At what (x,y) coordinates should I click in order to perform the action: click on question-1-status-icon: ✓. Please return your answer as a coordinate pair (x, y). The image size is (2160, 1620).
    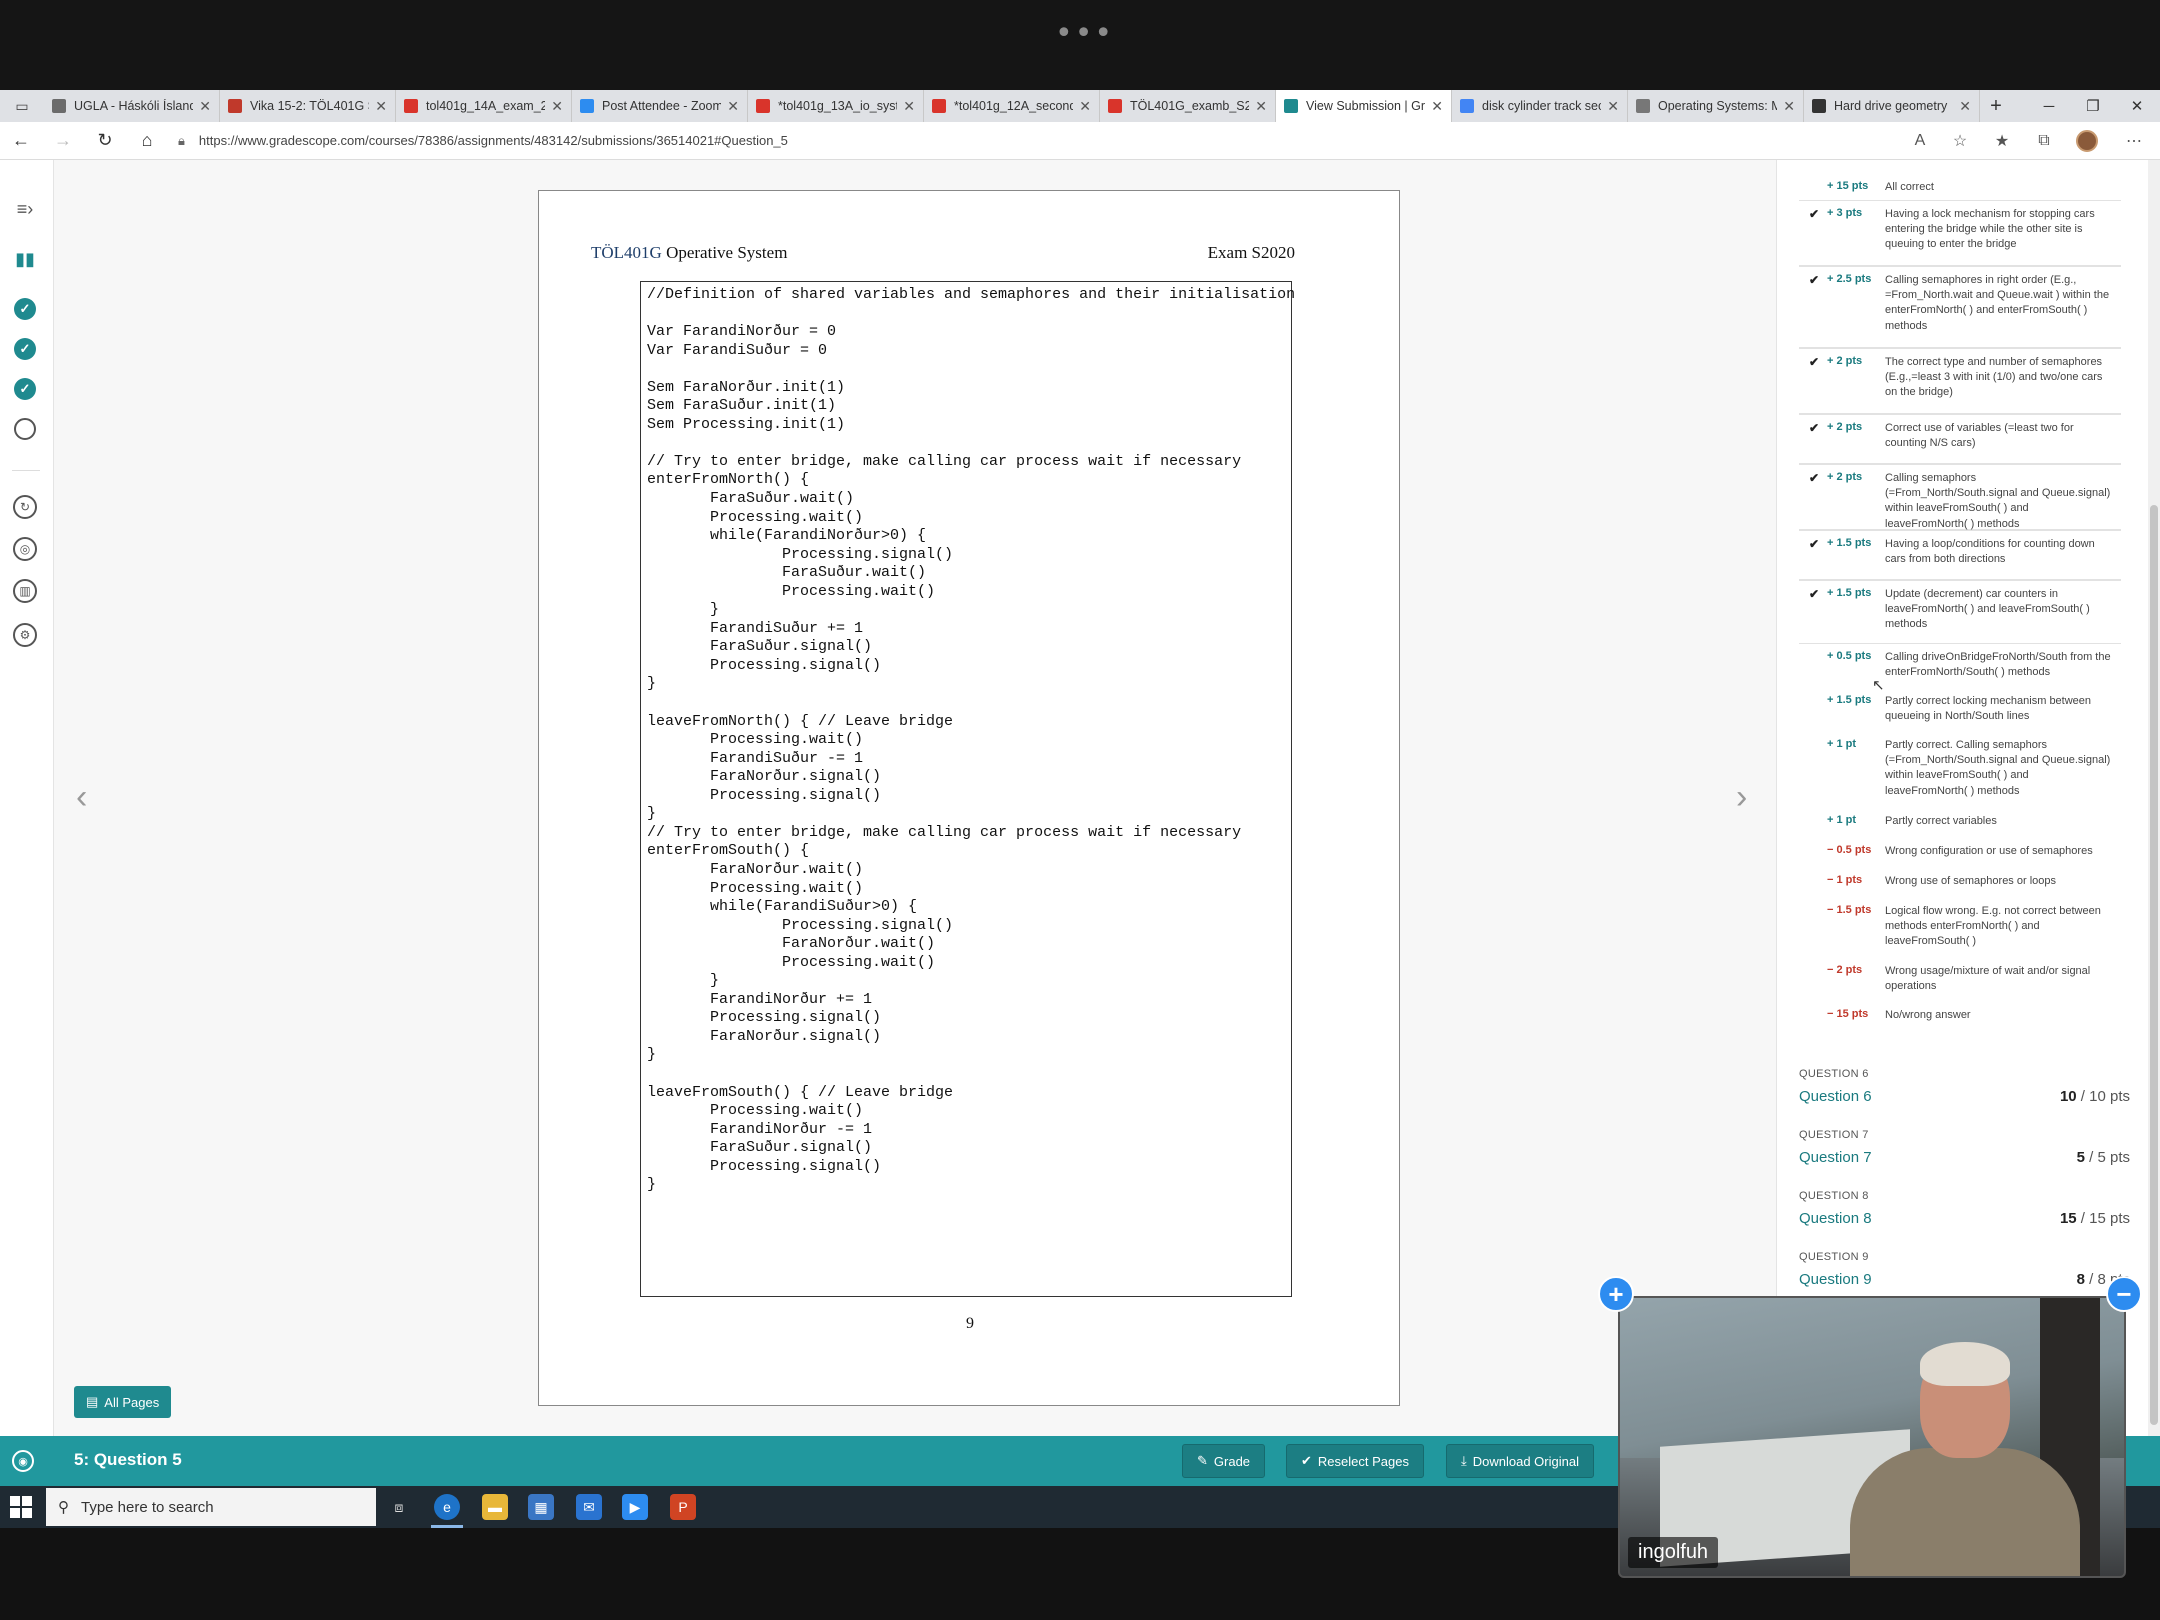
    Looking at the image, I should click on (25, 309).